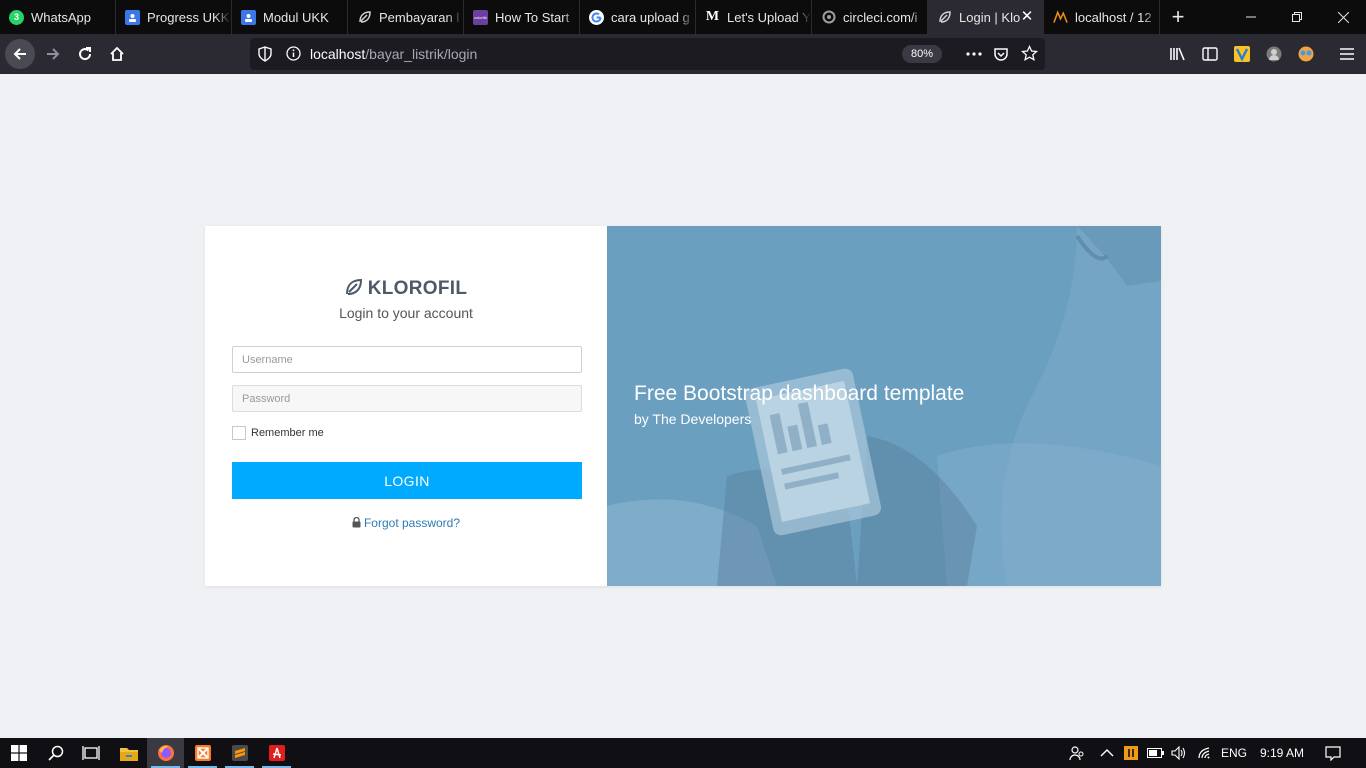 This screenshot has width=1366, height=768. I want to click on close-window-icon, so click(1343, 17).